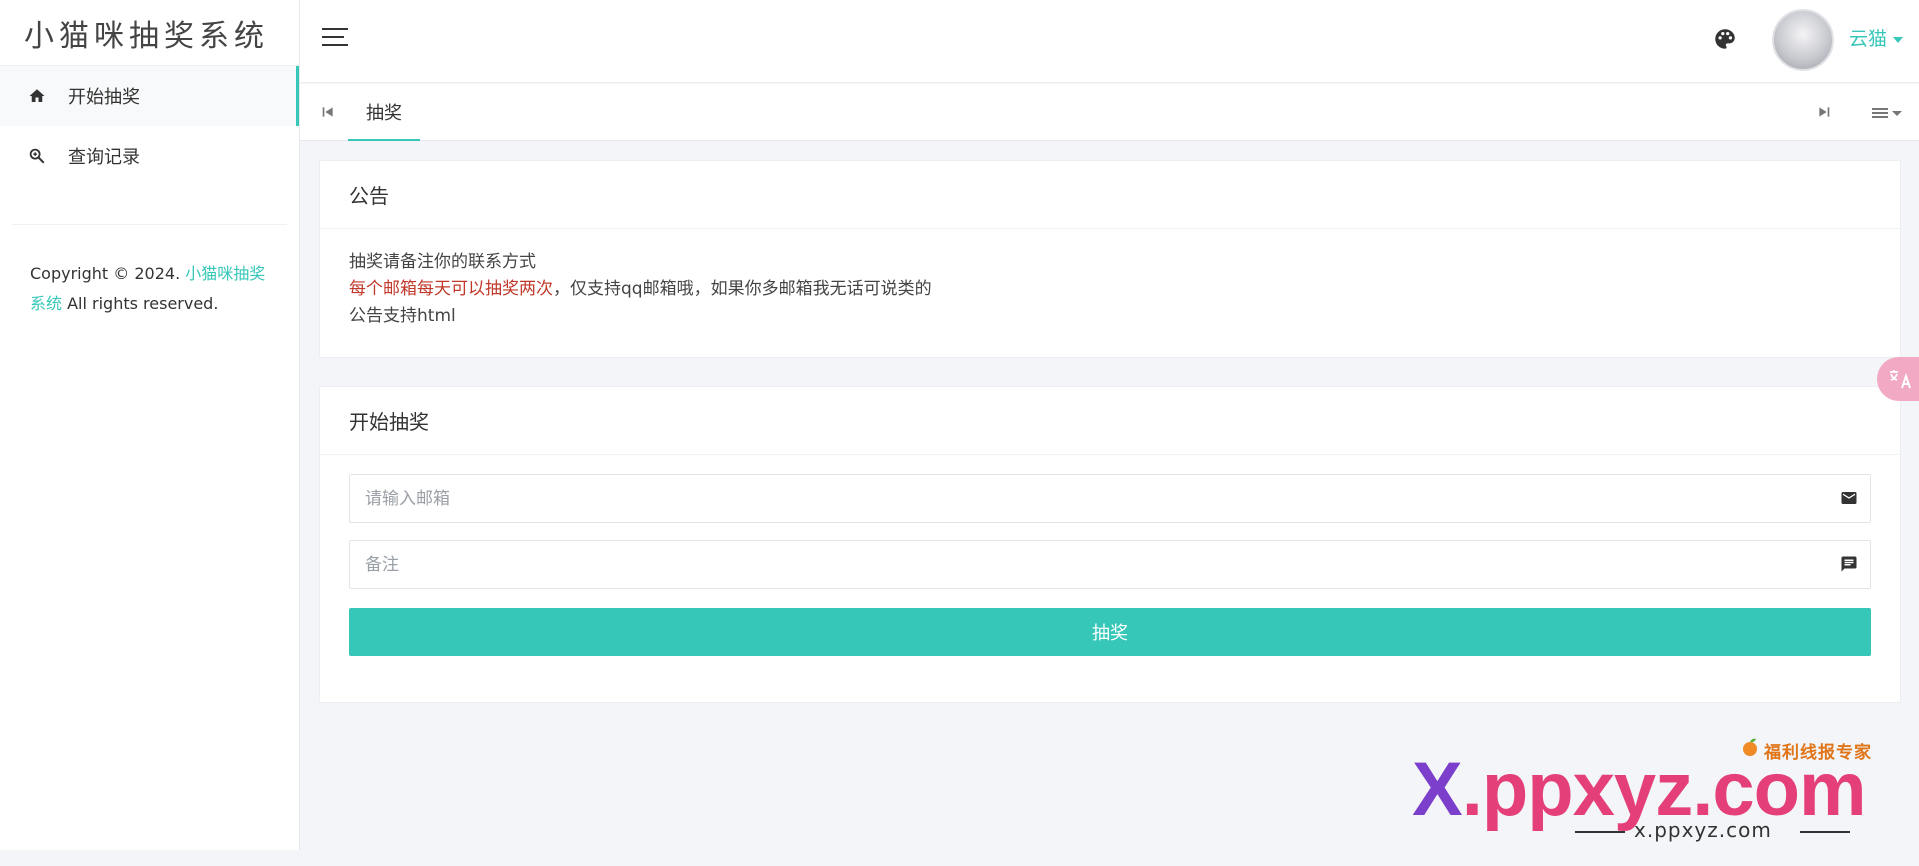  I want to click on sidebar-item-start-draw: 开始抽奖, so click(149, 96).